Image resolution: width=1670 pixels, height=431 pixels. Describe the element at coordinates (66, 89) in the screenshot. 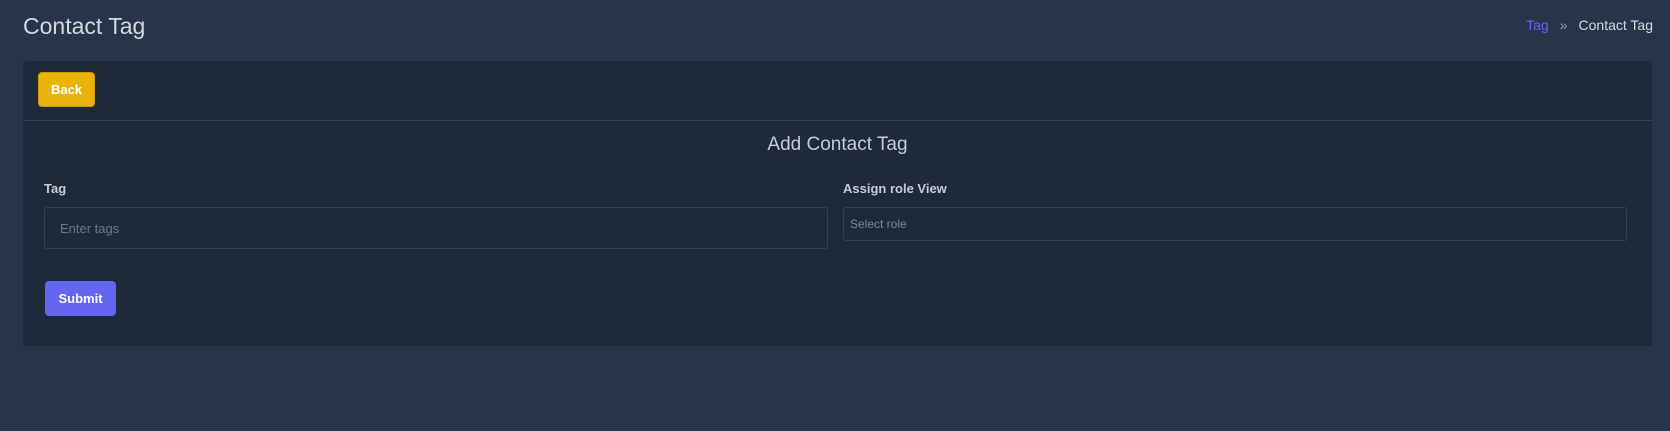

I see `back-button: Back` at that location.